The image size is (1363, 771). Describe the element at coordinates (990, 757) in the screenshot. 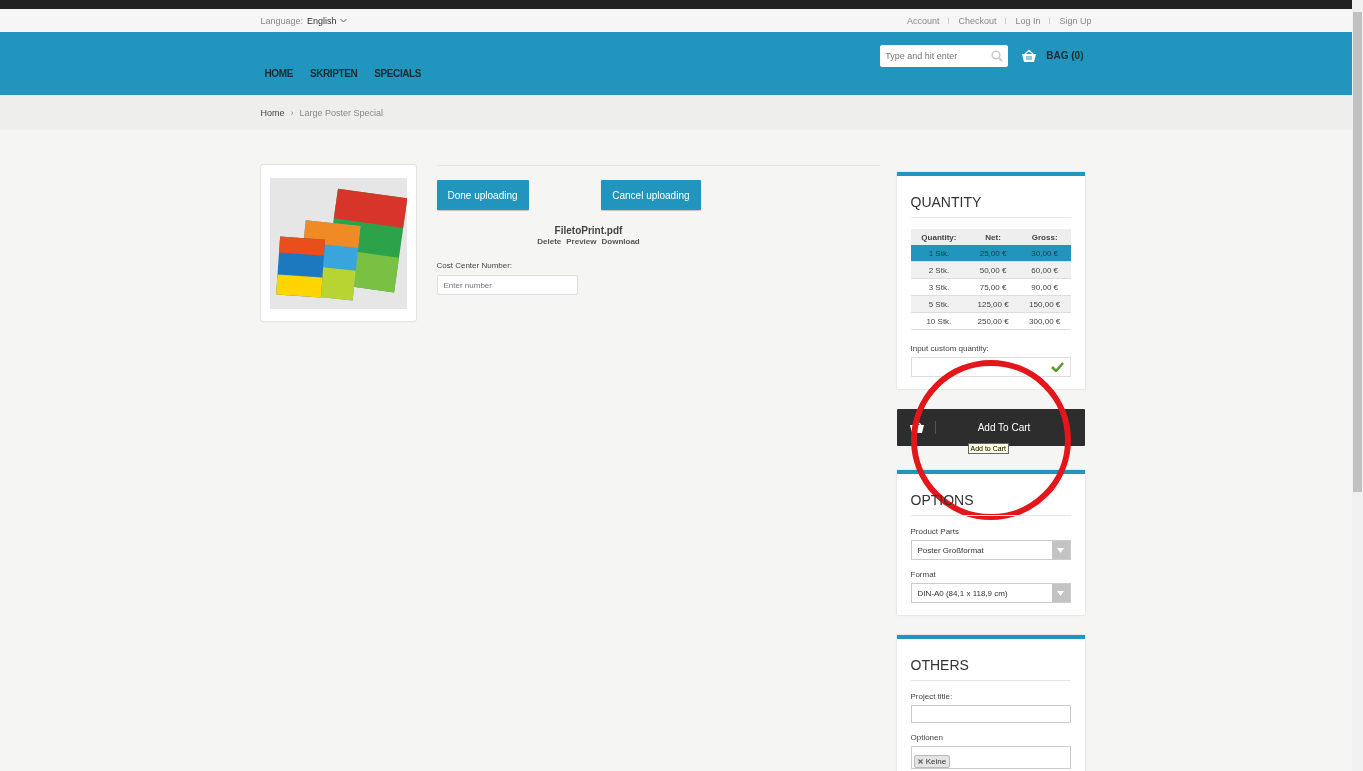

I see `options-tag-field: Keine` at that location.